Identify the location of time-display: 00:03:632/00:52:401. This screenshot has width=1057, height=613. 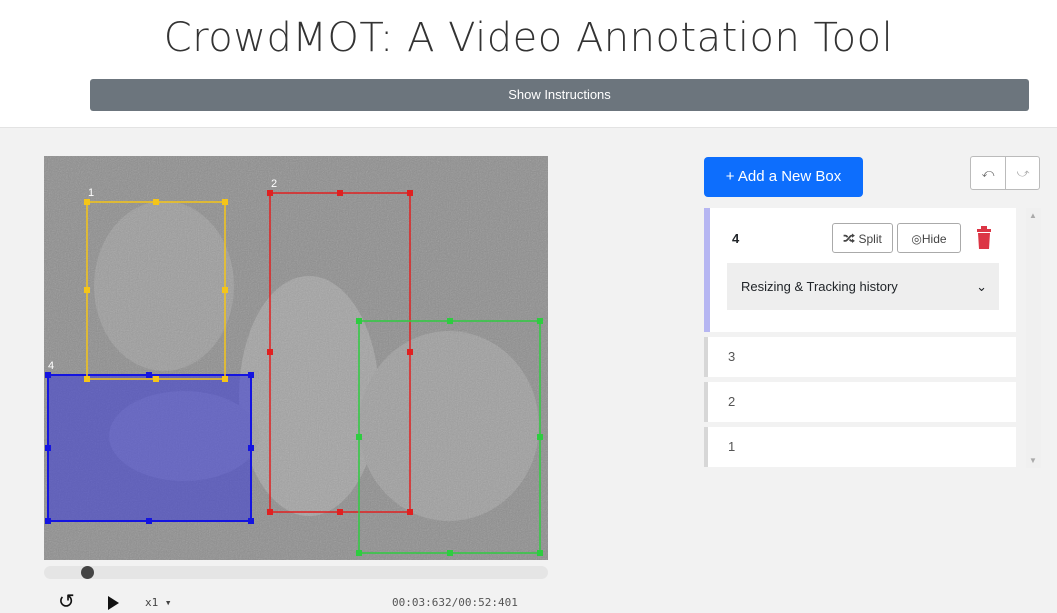
(455, 602).